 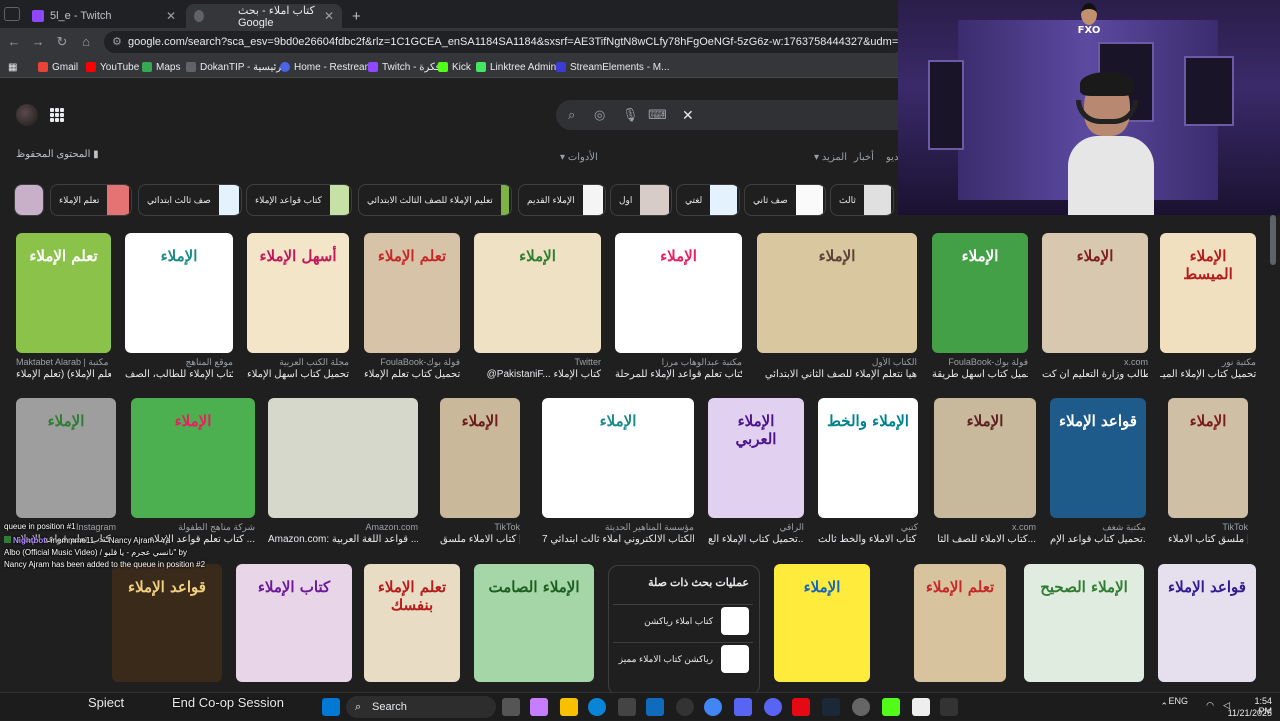 What do you see at coordinates (1084, 623) in the screenshot?
I see `image-result: الإملاء الصحيح` at bounding box center [1084, 623].